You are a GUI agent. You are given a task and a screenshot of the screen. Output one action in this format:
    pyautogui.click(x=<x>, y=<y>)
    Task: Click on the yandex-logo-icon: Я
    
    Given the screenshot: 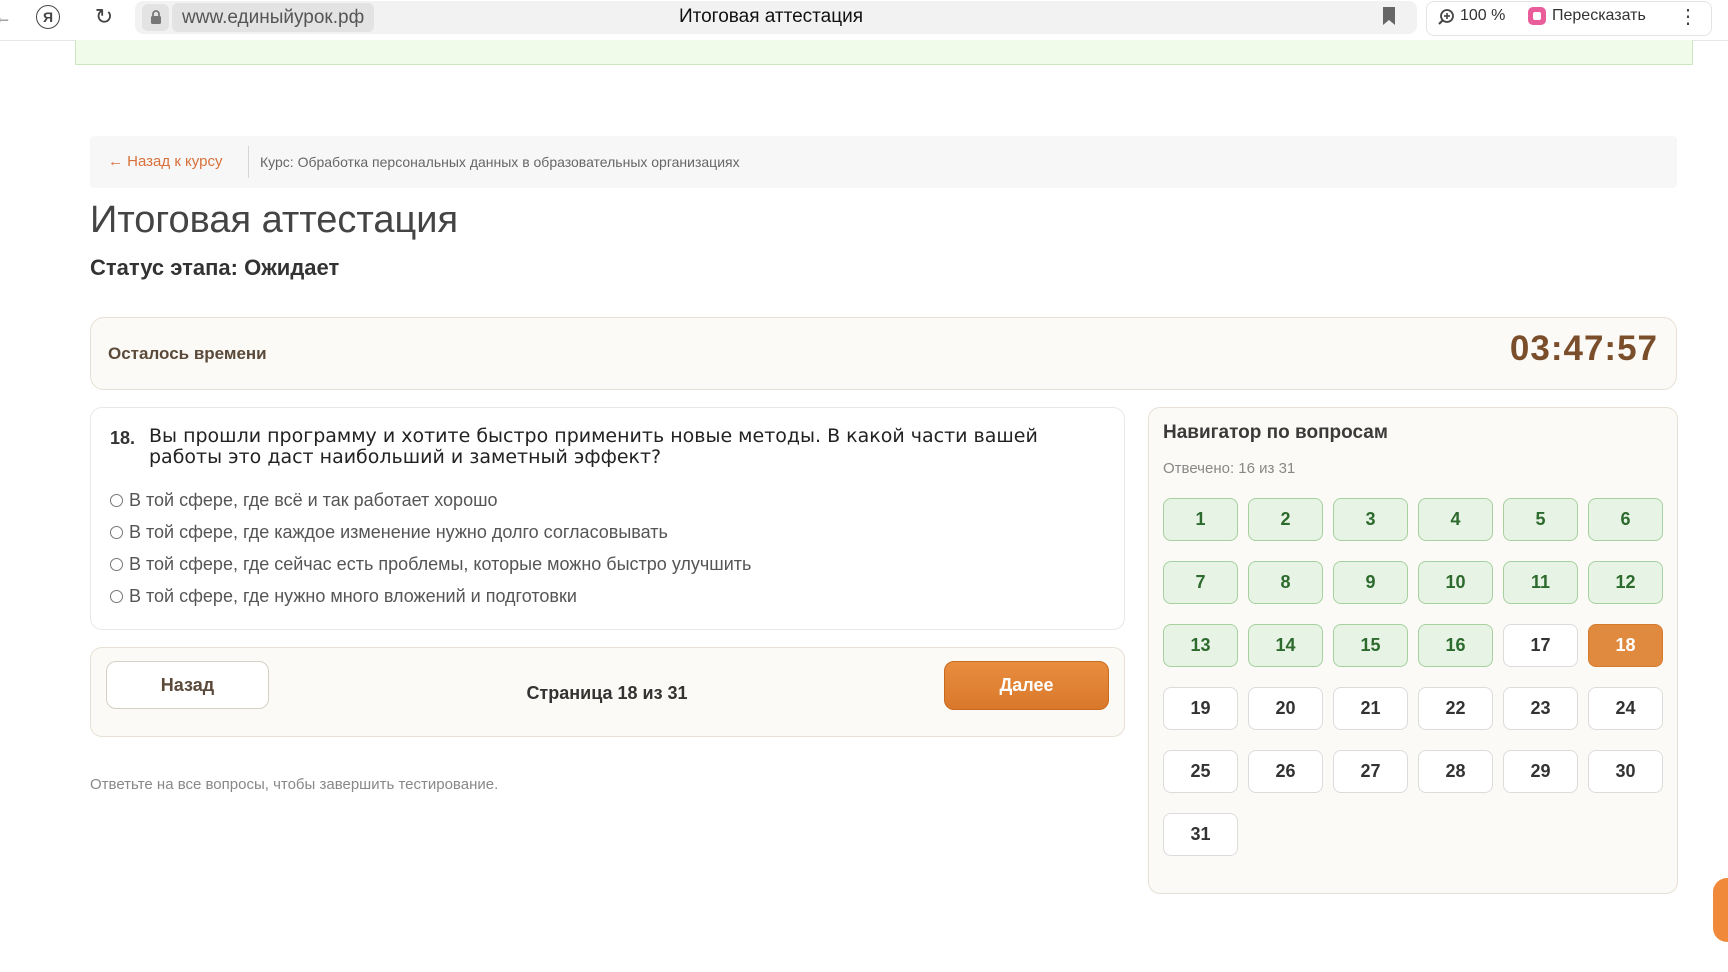 What is the action you would take?
    pyautogui.click(x=48, y=17)
    